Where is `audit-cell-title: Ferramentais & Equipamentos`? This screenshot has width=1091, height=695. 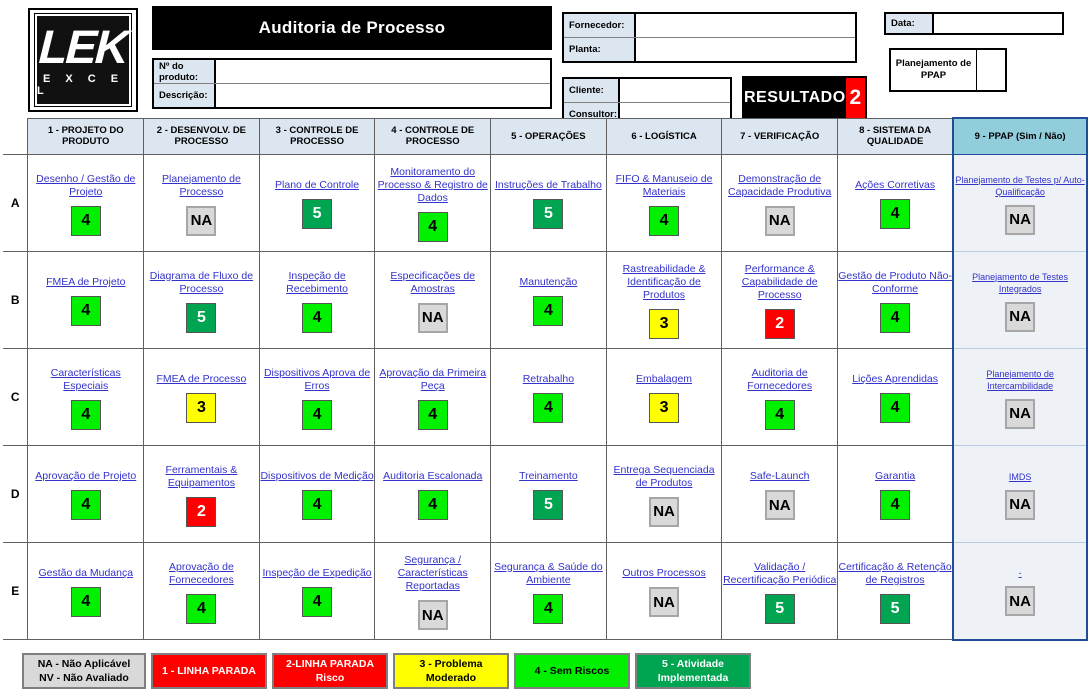 audit-cell-title: Ferramentais & Equipamentos is located at coordinates (201, 477).